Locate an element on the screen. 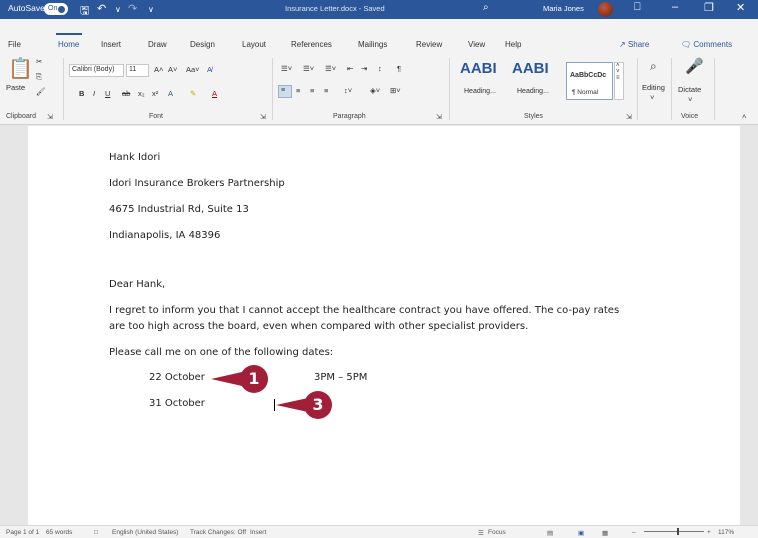 This screenshot has width=758, height=538. track-changes-status: Track Changes: Off is located at coordinates (218, 532).